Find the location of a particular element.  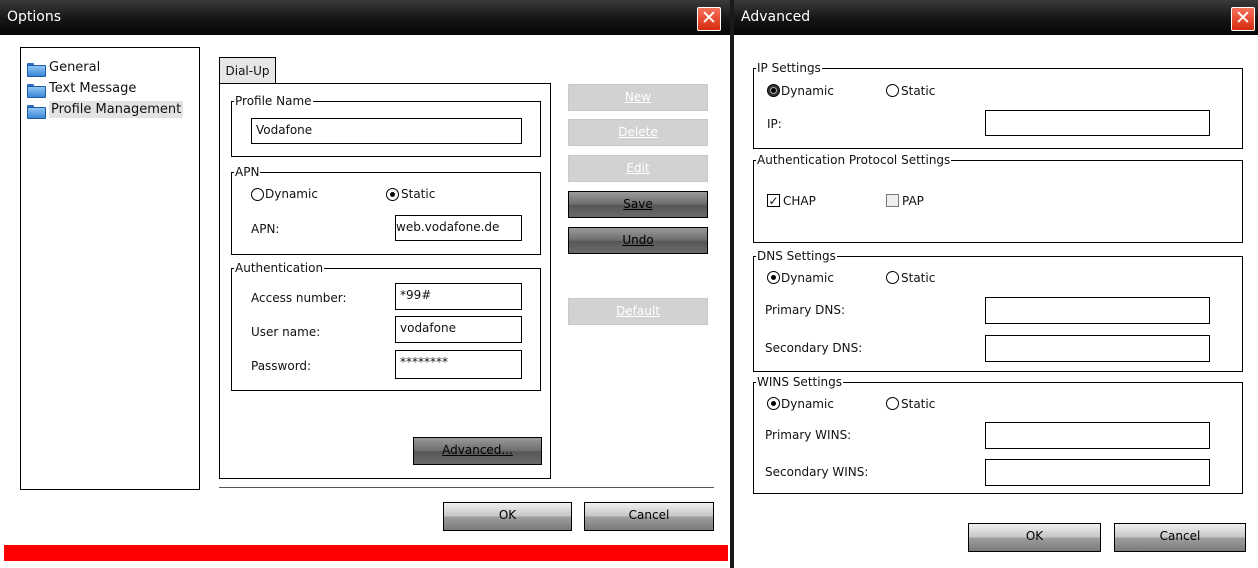

access-number-field: *99# is located at coordinates (458, 296).